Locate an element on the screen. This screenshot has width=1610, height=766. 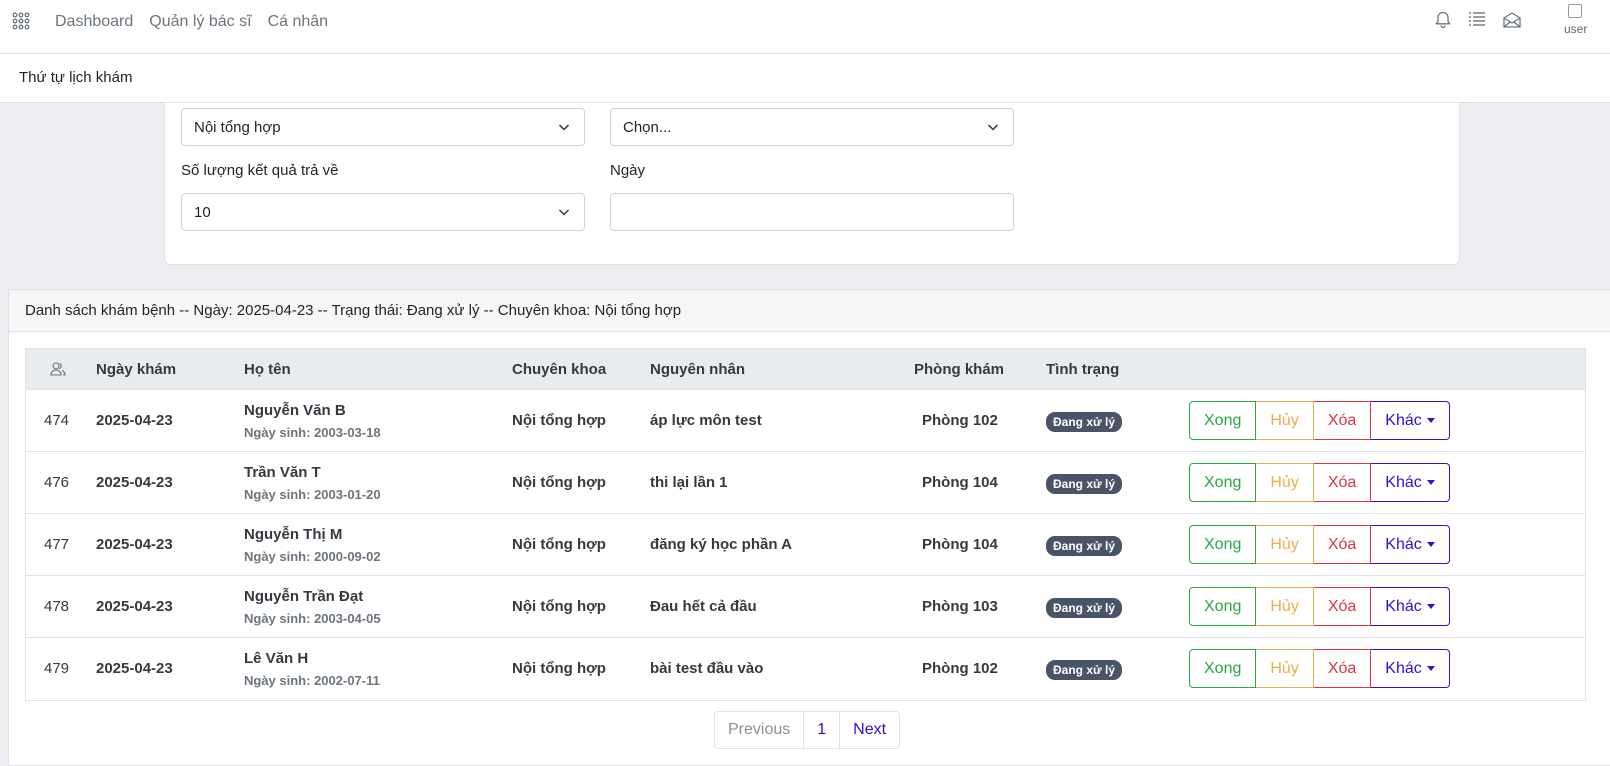
row-id: 476 is located at coordinates (57, 482).